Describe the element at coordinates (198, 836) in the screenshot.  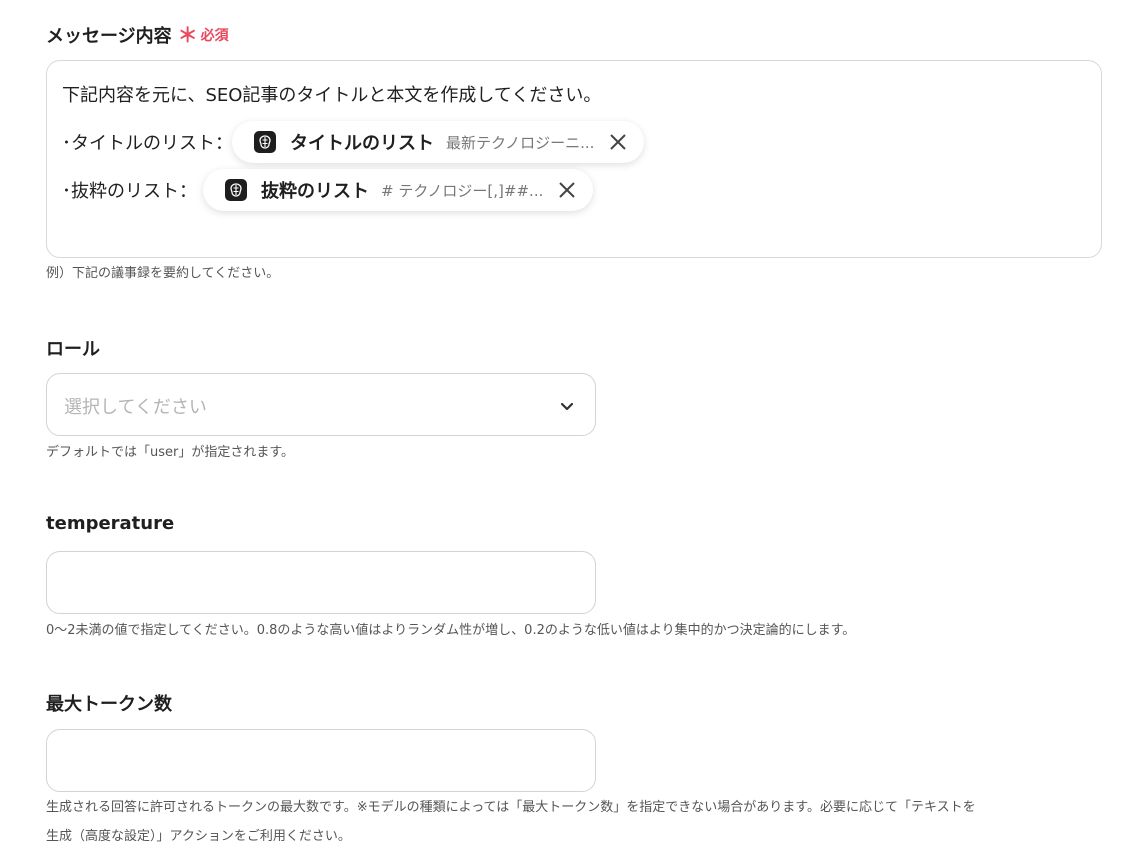
I see `max-tokens-help-line-2: 生成（高度な設定）」アクションをご利用ください。` at that location.